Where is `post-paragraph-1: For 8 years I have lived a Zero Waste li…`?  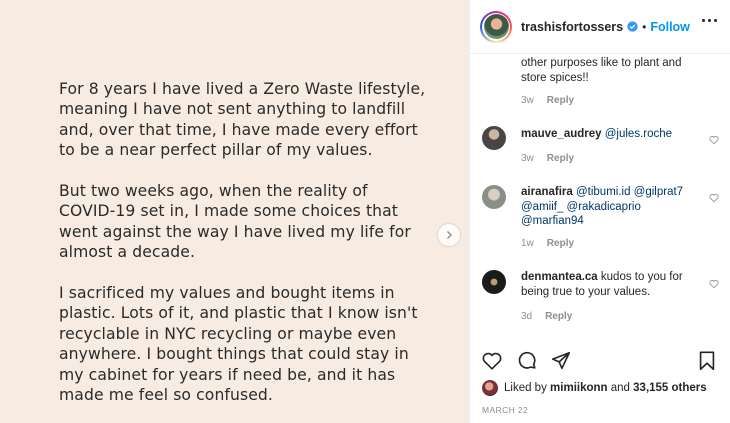
post-paragraph-1: For 8 years I have lived a Zero Waste li… is located at coordinates (242, 120).